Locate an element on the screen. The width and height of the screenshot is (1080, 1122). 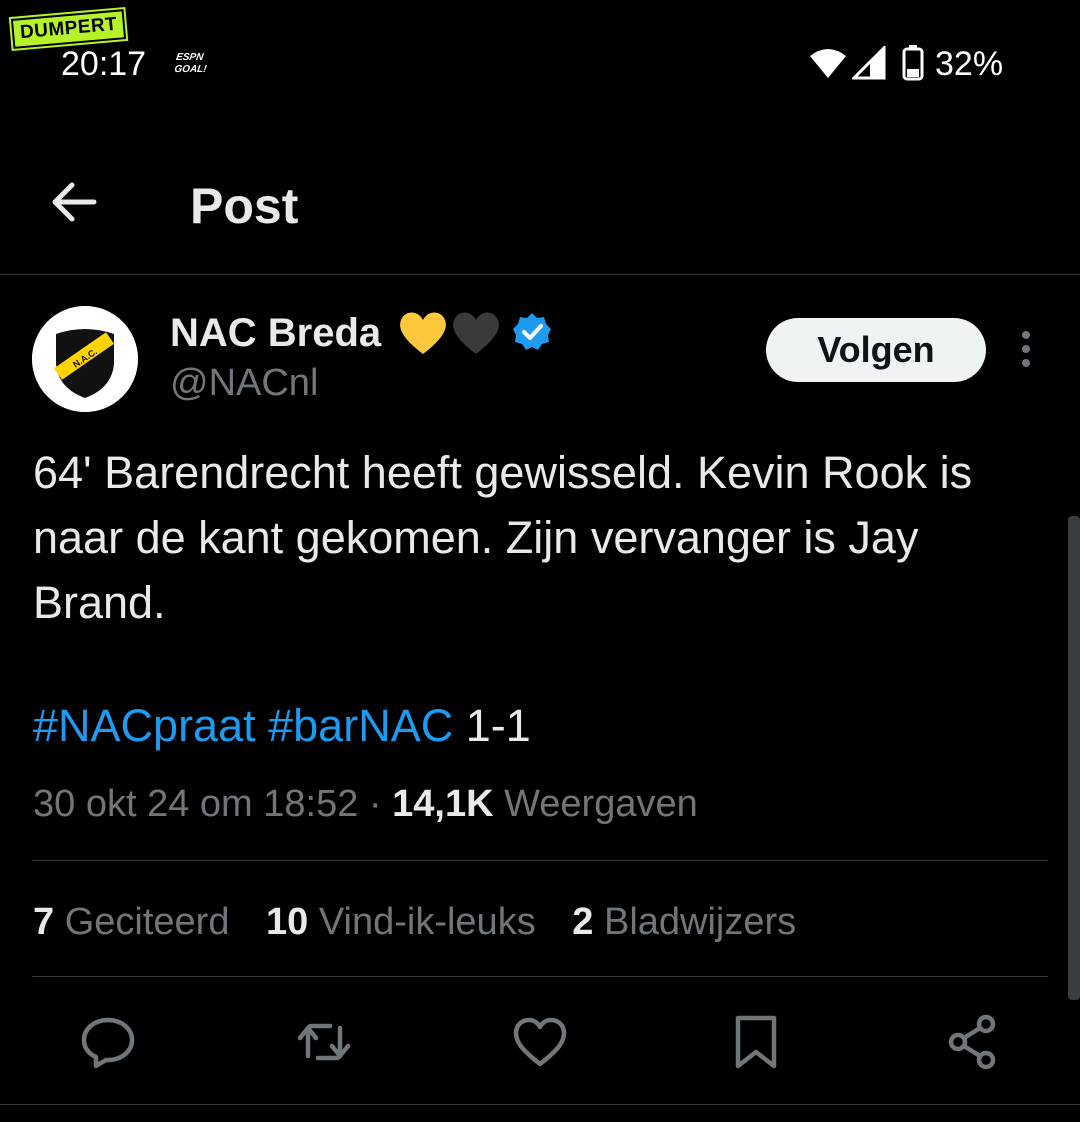
avatar: N.A.C. is located at coordinates (85, 359).